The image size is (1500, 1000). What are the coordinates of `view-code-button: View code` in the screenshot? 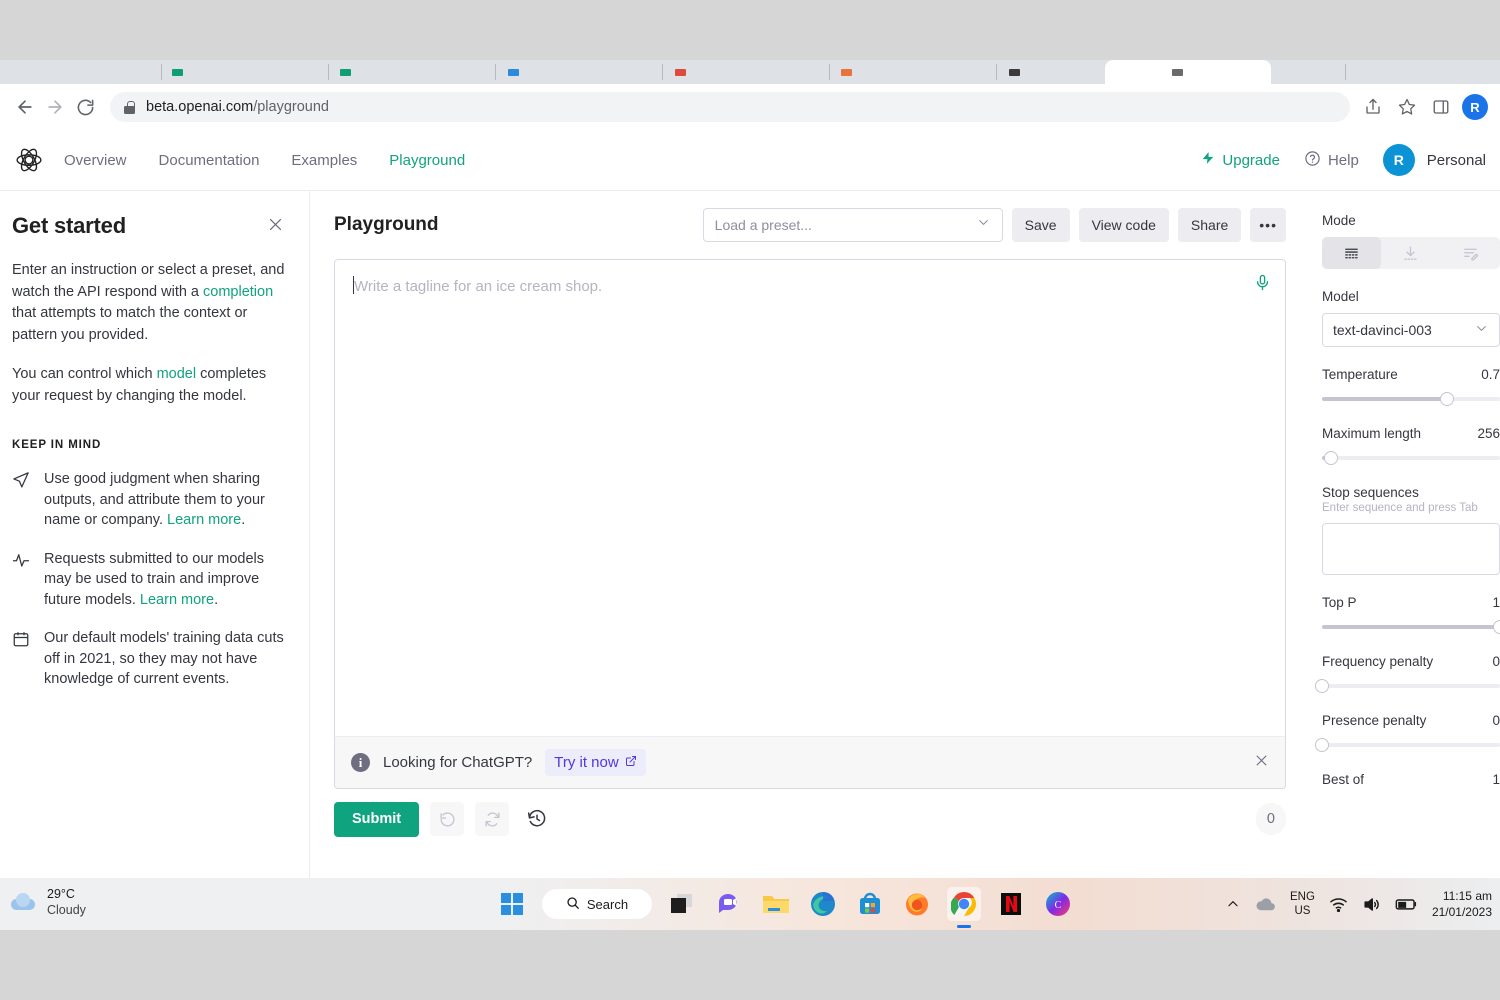 It's located at (1123, 225).